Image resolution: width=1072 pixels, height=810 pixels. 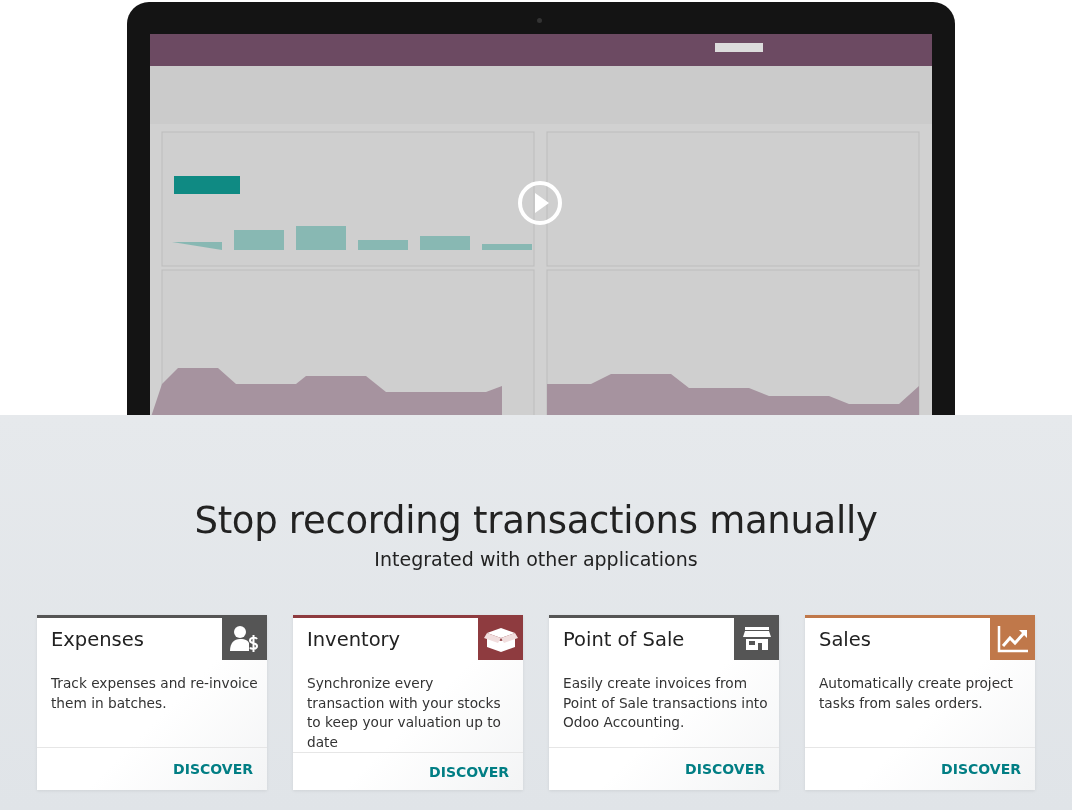 What do you see at coordinates (155, 693) in the screenshot?
I see `card-description: Track expenses and re-invoice them in batches.` at bounding box center [155, 693].